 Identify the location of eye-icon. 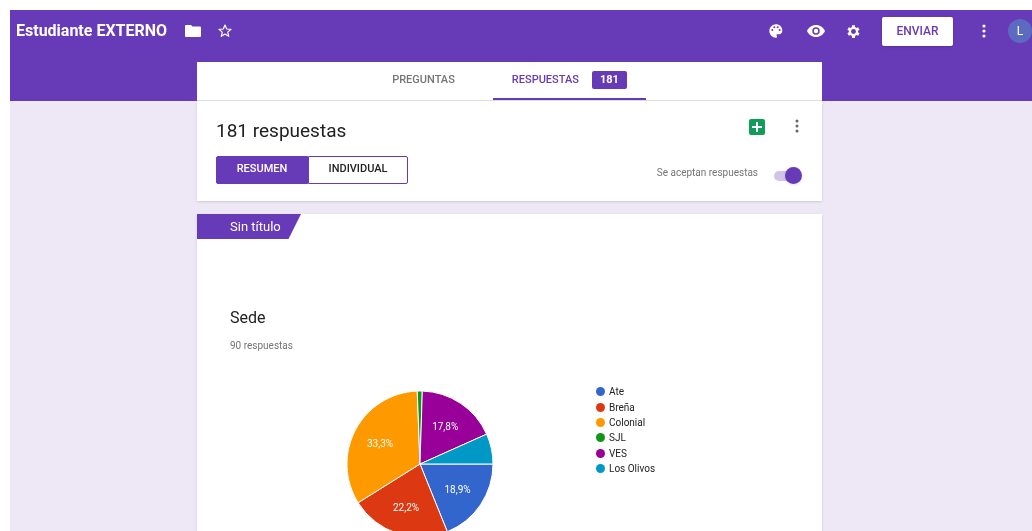
(816, 31).